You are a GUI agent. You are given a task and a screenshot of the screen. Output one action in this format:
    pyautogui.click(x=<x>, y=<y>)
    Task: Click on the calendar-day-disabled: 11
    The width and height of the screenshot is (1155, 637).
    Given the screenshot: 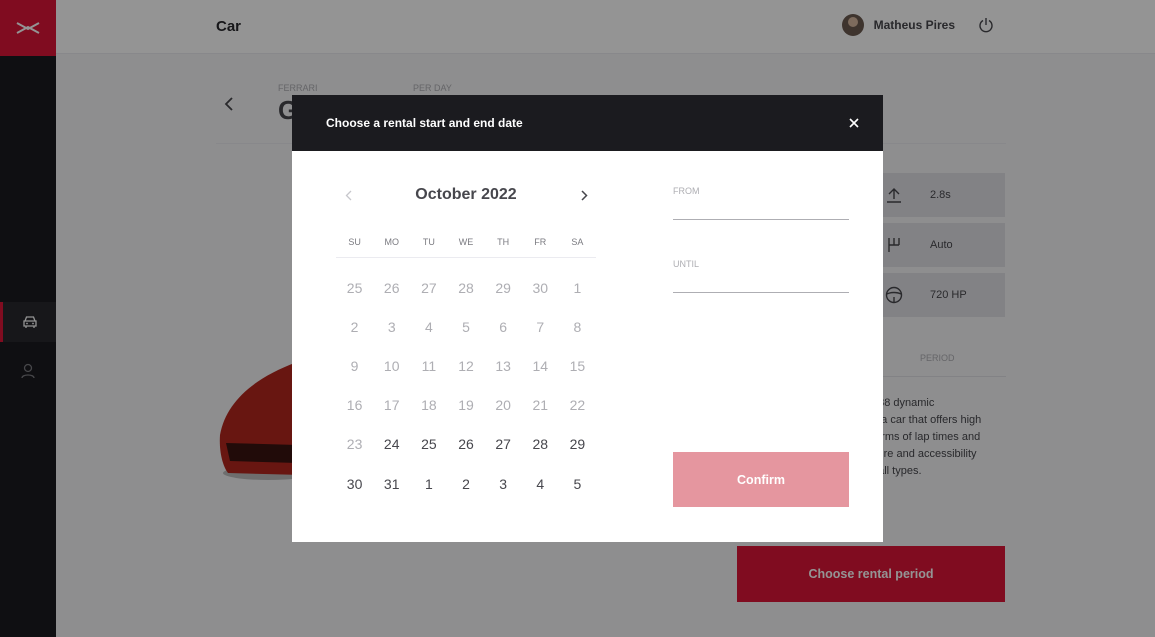 What is the action you would take?
    pyautogui.click(x=429, y=365)
    